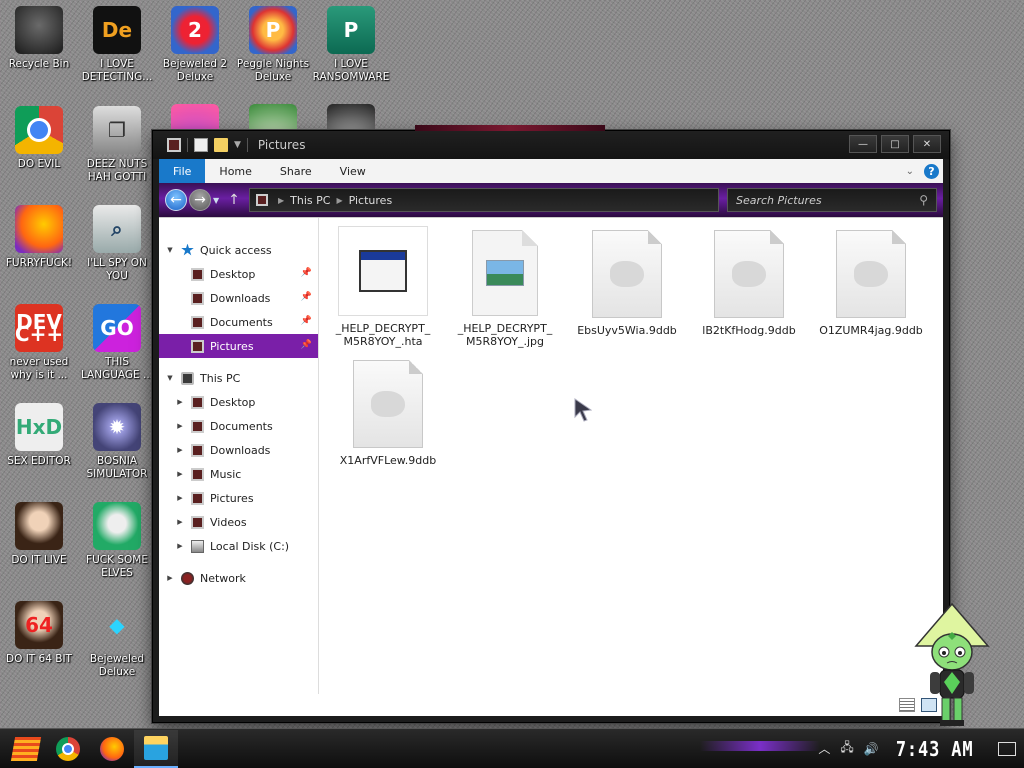 This screenshot has height=768, width=1024. What do you see at coordinates (250, 546) in the screenshot?
I see `nav-label: Local Disk (C:)` at bounding box center [250, 546].